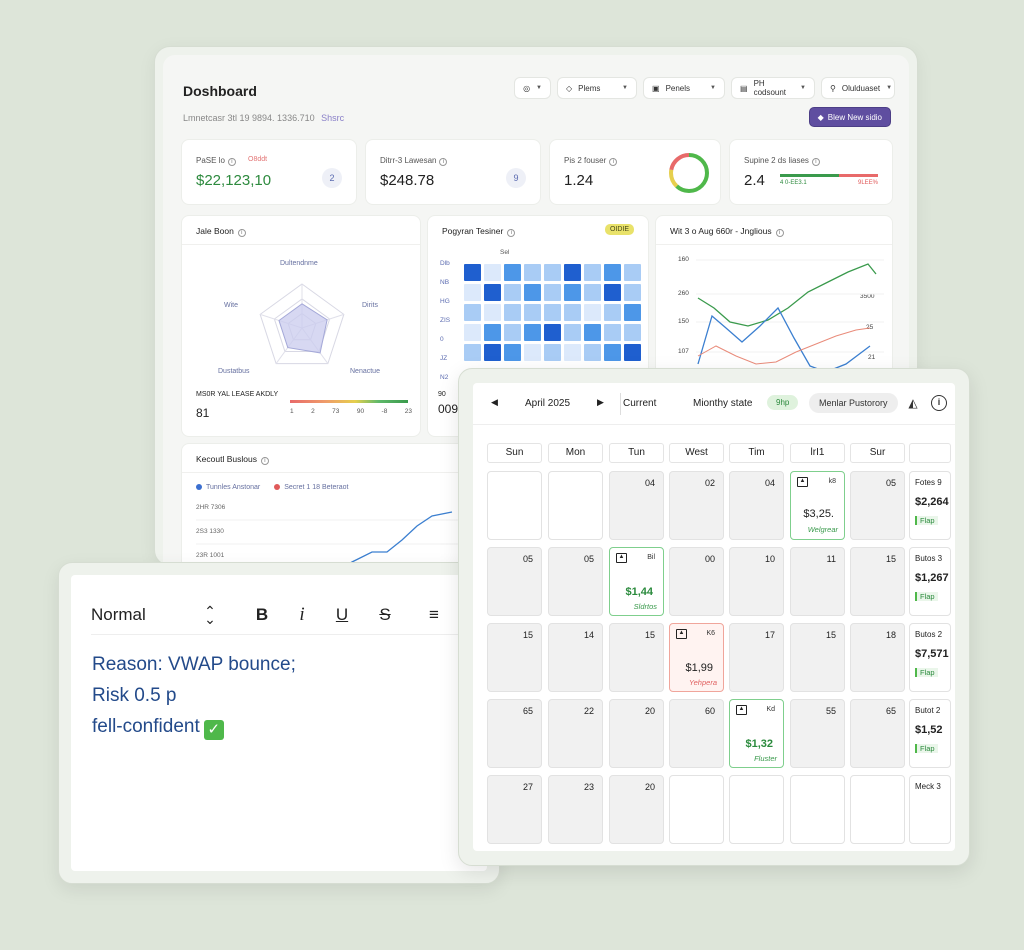 The height and width of the screenshot is (950, 1024). I want to click on calendar-day: 22, so click(575, 733).